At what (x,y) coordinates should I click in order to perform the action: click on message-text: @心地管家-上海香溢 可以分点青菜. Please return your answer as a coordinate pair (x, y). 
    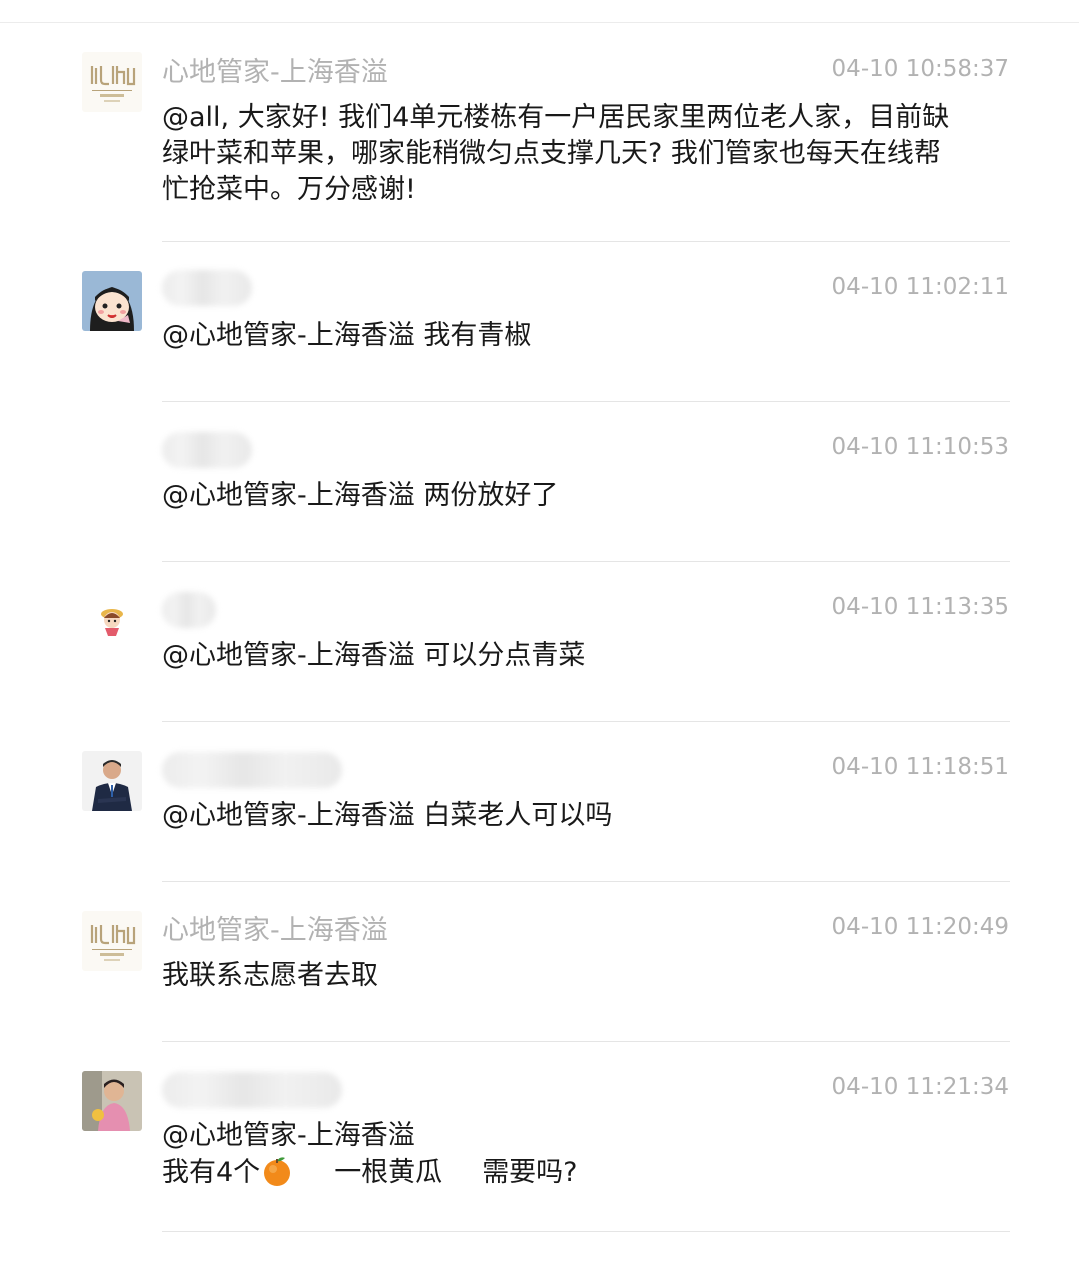
    Looking at the image, I should click on (374, 655).